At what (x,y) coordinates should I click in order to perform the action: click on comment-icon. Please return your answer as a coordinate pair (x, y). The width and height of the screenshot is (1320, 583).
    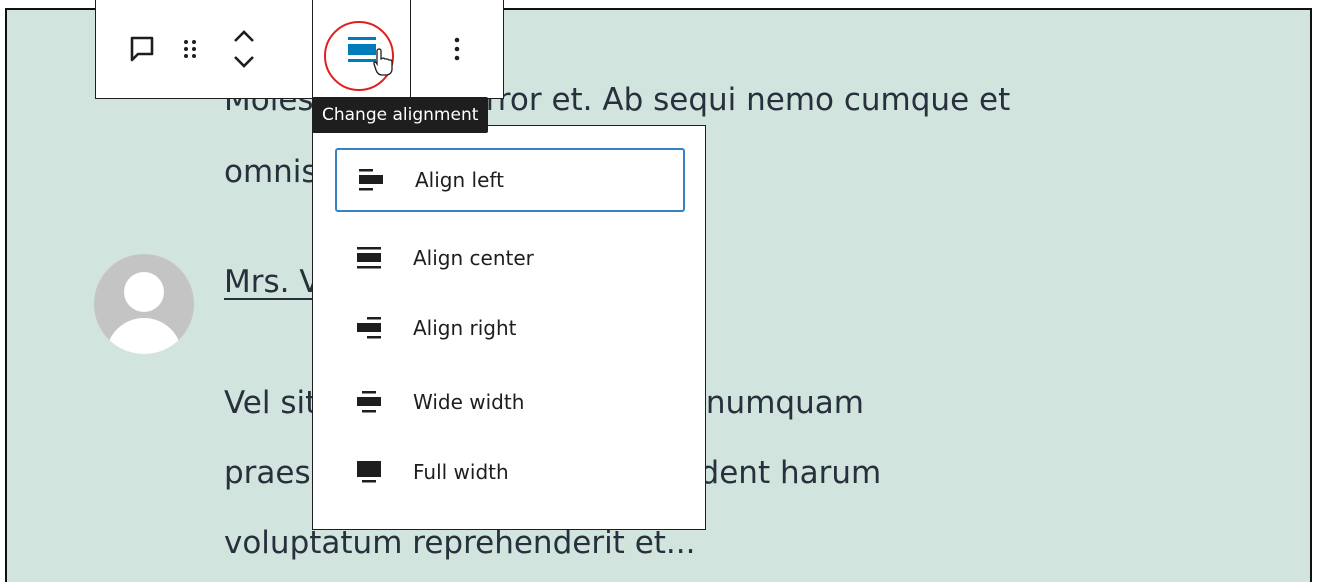
    Looking at the image, I should click on (142, 49).